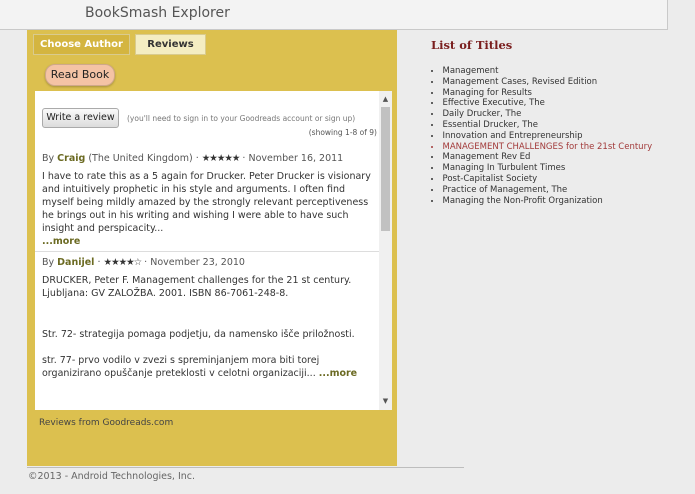  What do you see at coordinates (197, 262) in the screenshot?
I see `review-date: November 23, 2010` at bounding box center [197, 262].